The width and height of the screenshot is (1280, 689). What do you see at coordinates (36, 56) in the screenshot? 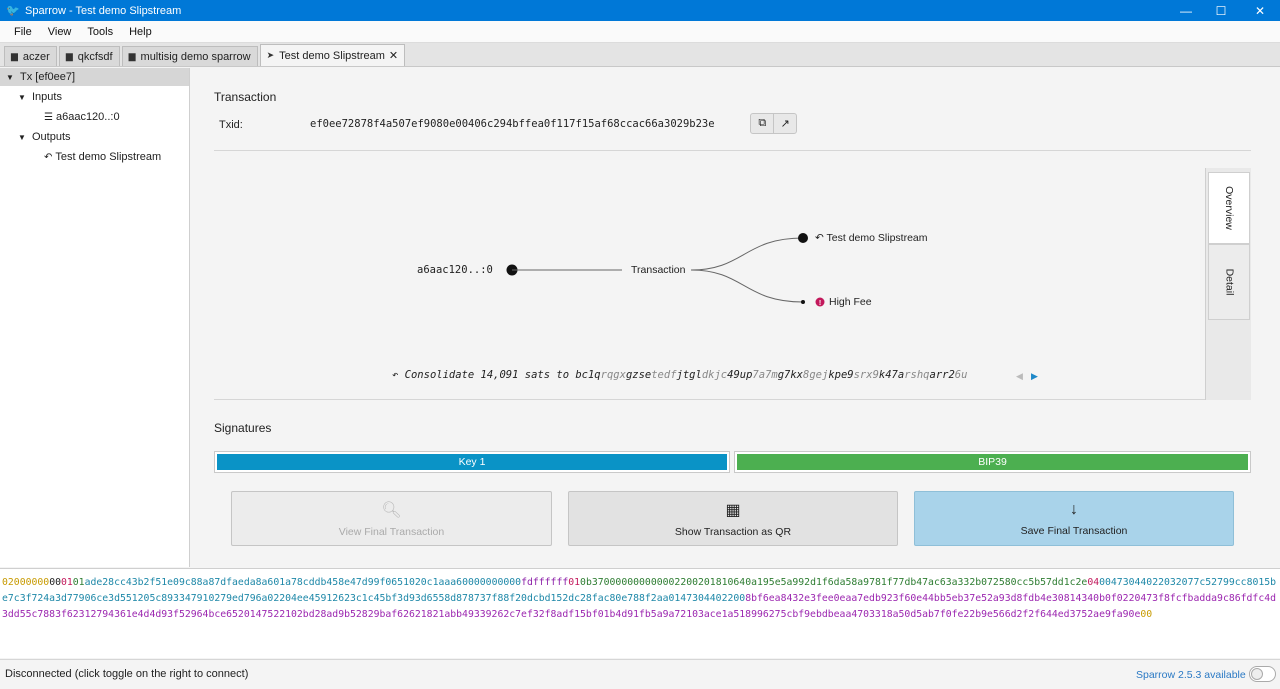
I see `tab-label: aczer` at bounding box center [36, 56].